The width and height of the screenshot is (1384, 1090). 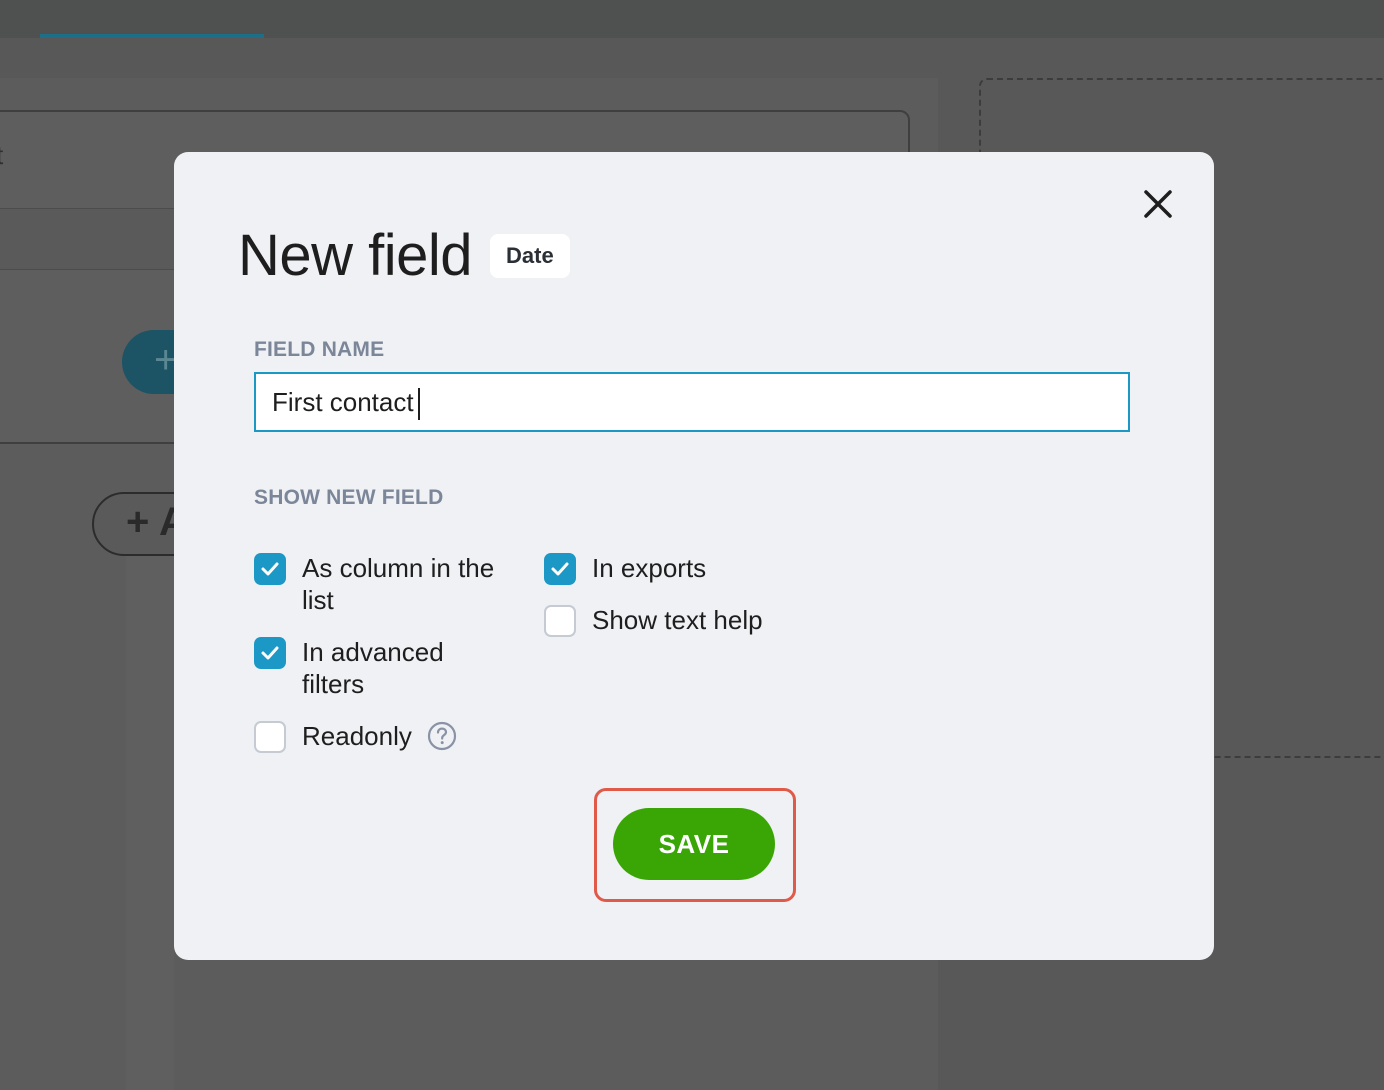 I want to click on close-button, so click(x=1158, y=204).